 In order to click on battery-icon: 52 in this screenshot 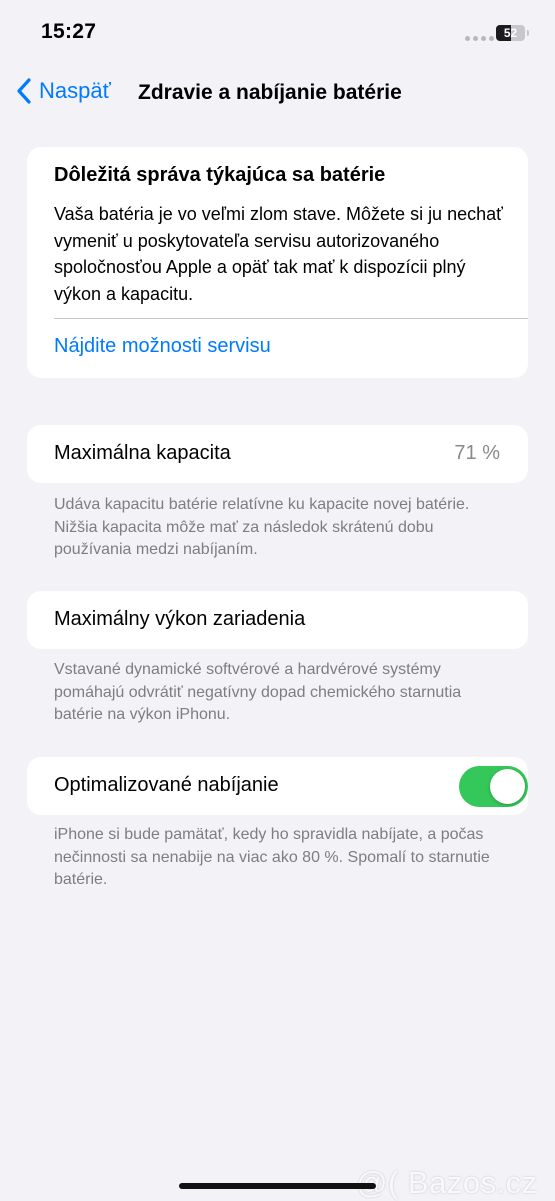, I will do `click(510, 33)`.